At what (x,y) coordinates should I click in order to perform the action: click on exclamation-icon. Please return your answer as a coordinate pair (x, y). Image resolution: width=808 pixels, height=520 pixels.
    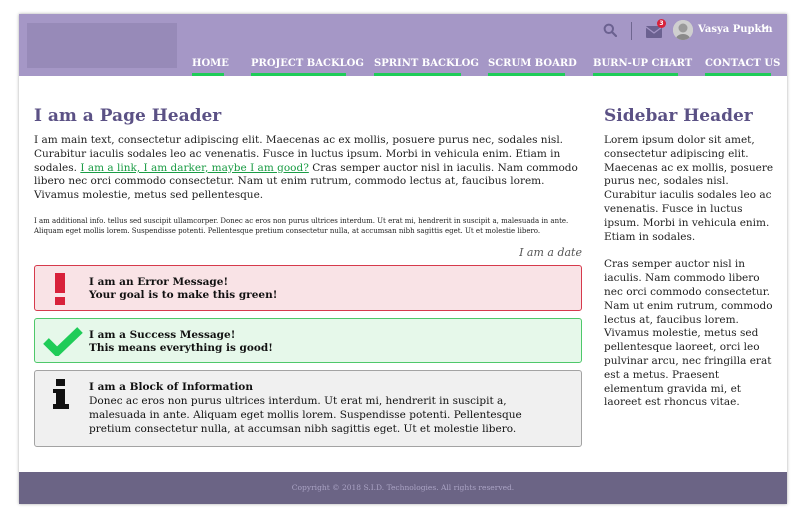
    Looking at the image, I should click on (60, 289).